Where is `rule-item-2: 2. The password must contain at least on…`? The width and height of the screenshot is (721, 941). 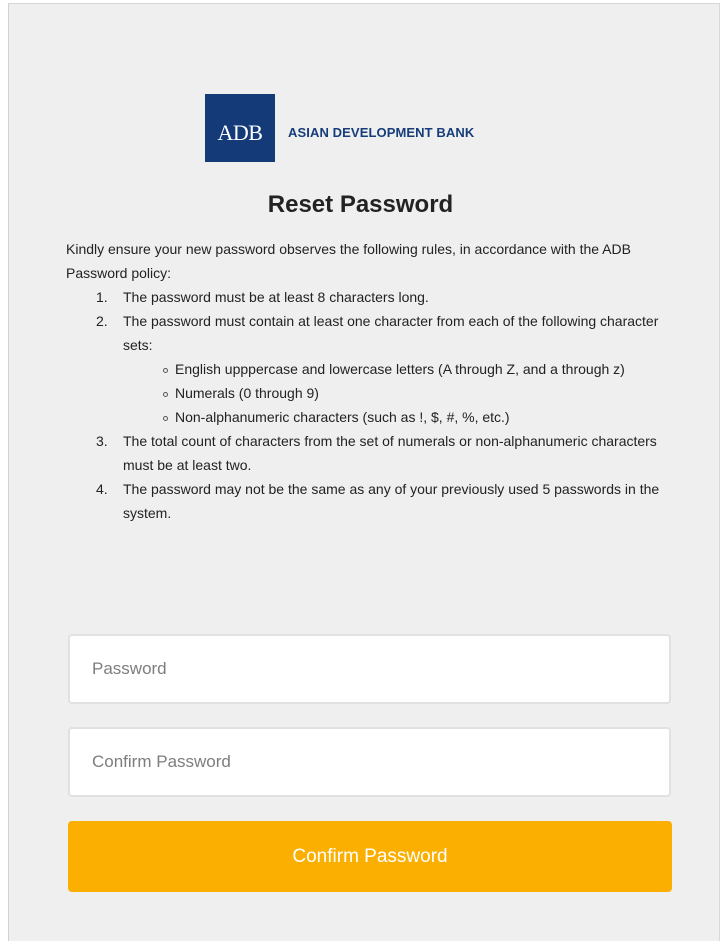 rule-item-2: 2. The password must contain at least on… is located at coordinates (381, 369).